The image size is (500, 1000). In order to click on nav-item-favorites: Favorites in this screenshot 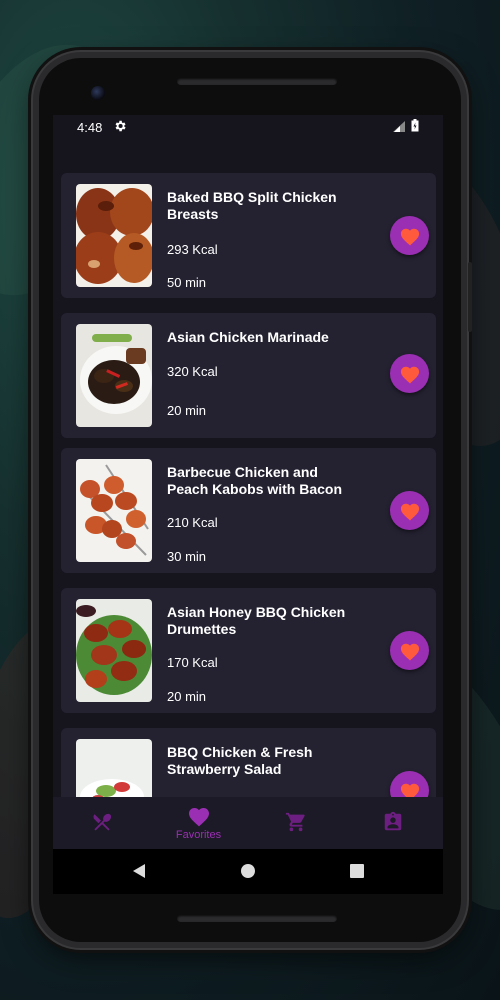, I will do `click(198, 823)`.